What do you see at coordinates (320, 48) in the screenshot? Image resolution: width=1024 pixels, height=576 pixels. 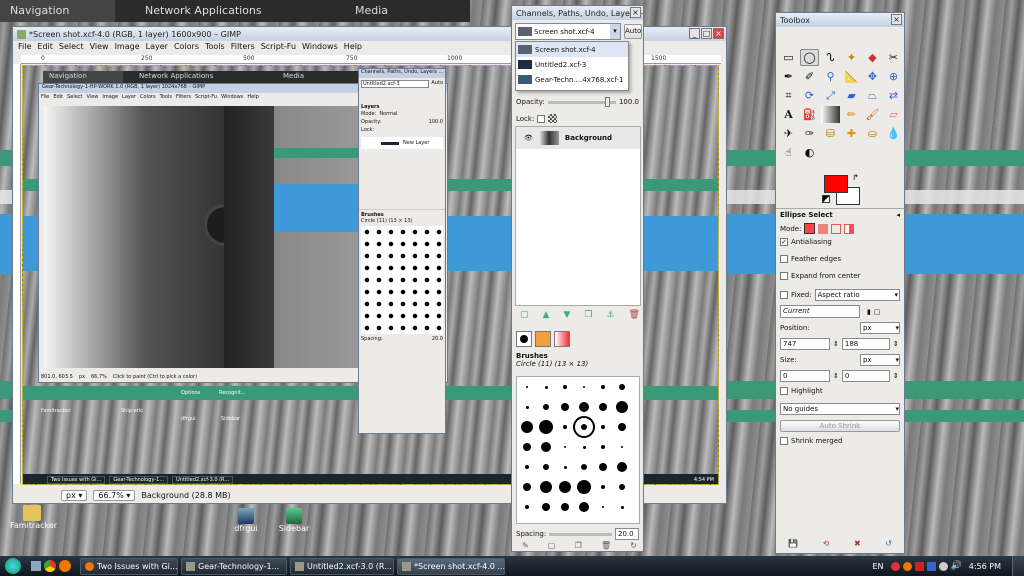 I see `menu-windows: Windows` at bounding box center [320, 48].